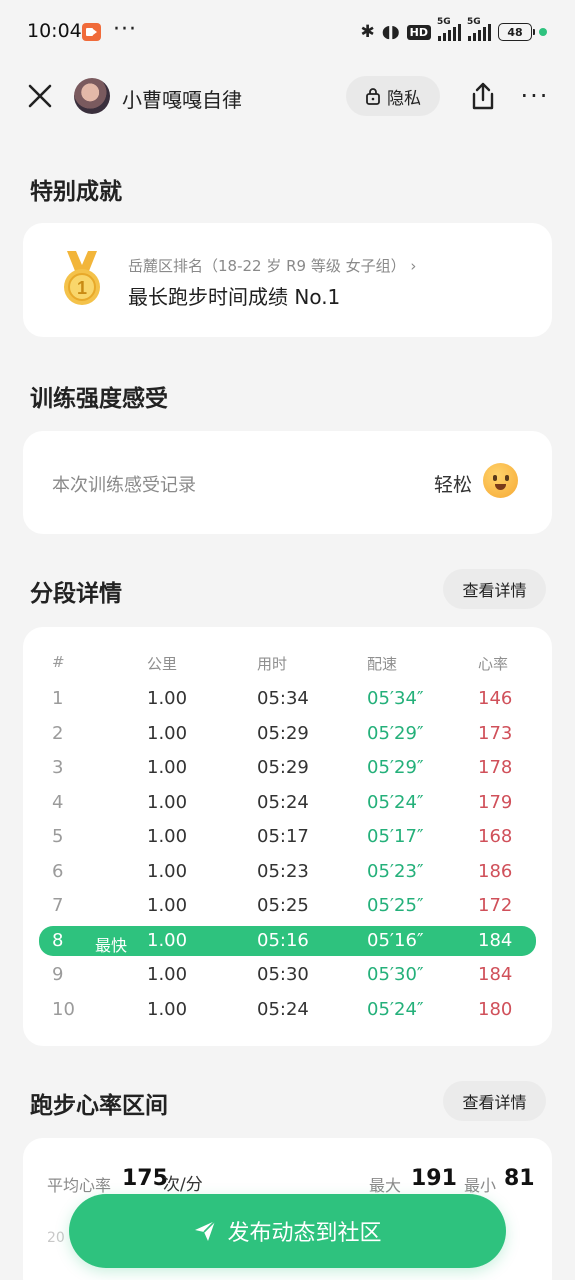 The height and width of the screenshot is (1280, 575). What do you see at coordinates (58, 662) in the screenshot?
I see `header-num: #` at bounding box center [58, 662].